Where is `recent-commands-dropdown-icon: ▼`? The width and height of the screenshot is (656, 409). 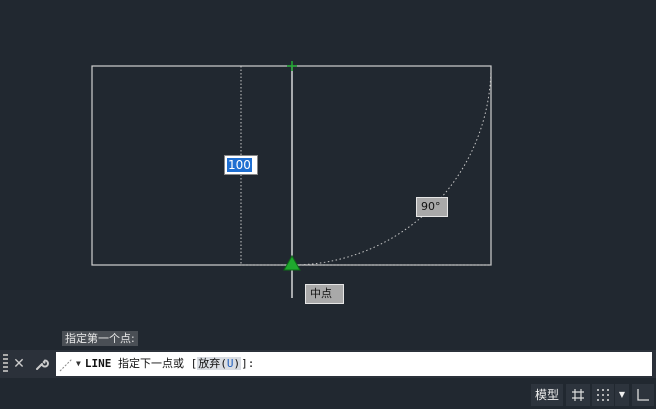
recent-commands-dropdown-icon: ▼ is located at coordinates (78, 364).